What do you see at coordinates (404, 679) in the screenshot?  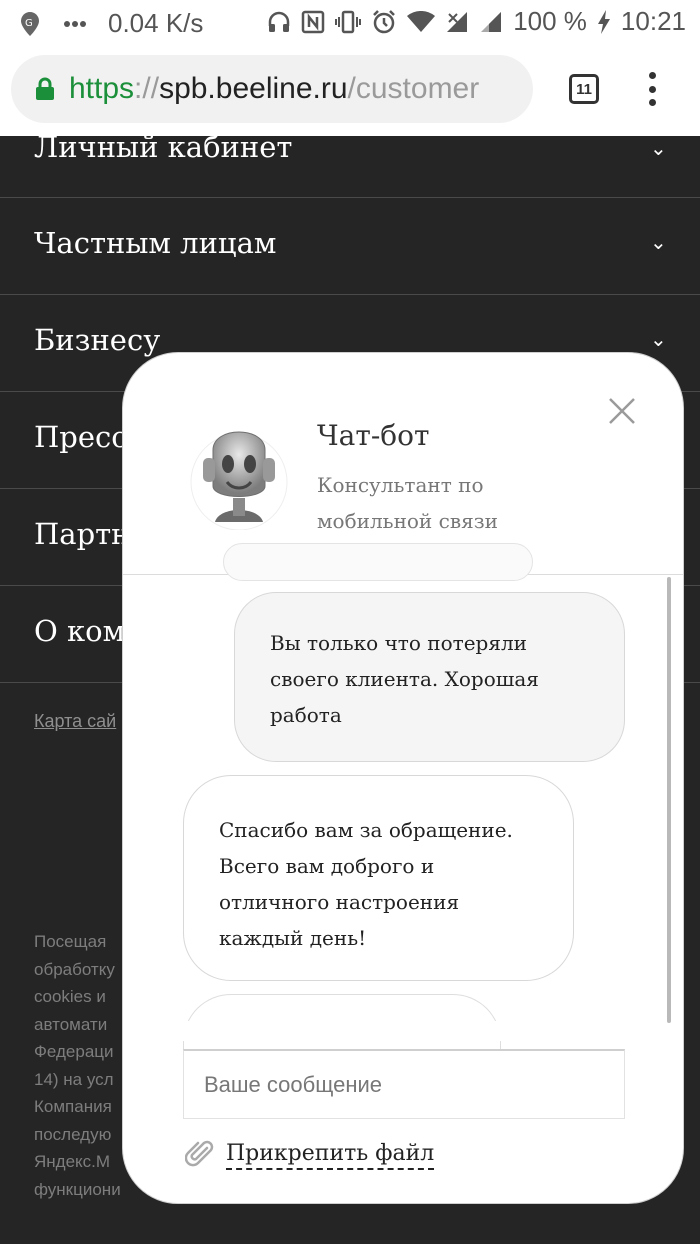 I see `message-line: своего клиента. Хорошая` at bounding box center [404, 679].